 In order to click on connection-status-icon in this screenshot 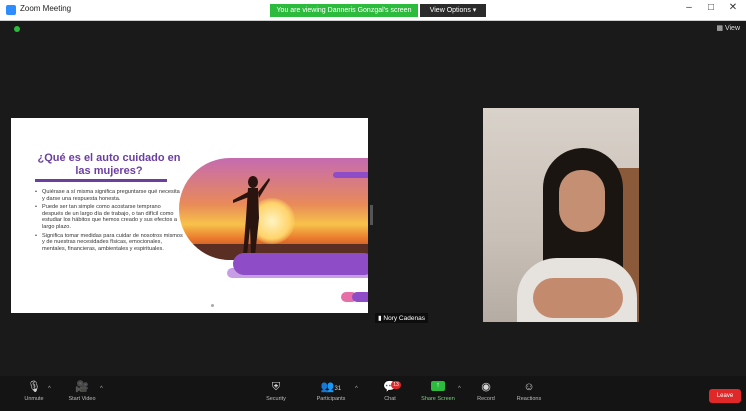, I will do `click(17, 29)`.